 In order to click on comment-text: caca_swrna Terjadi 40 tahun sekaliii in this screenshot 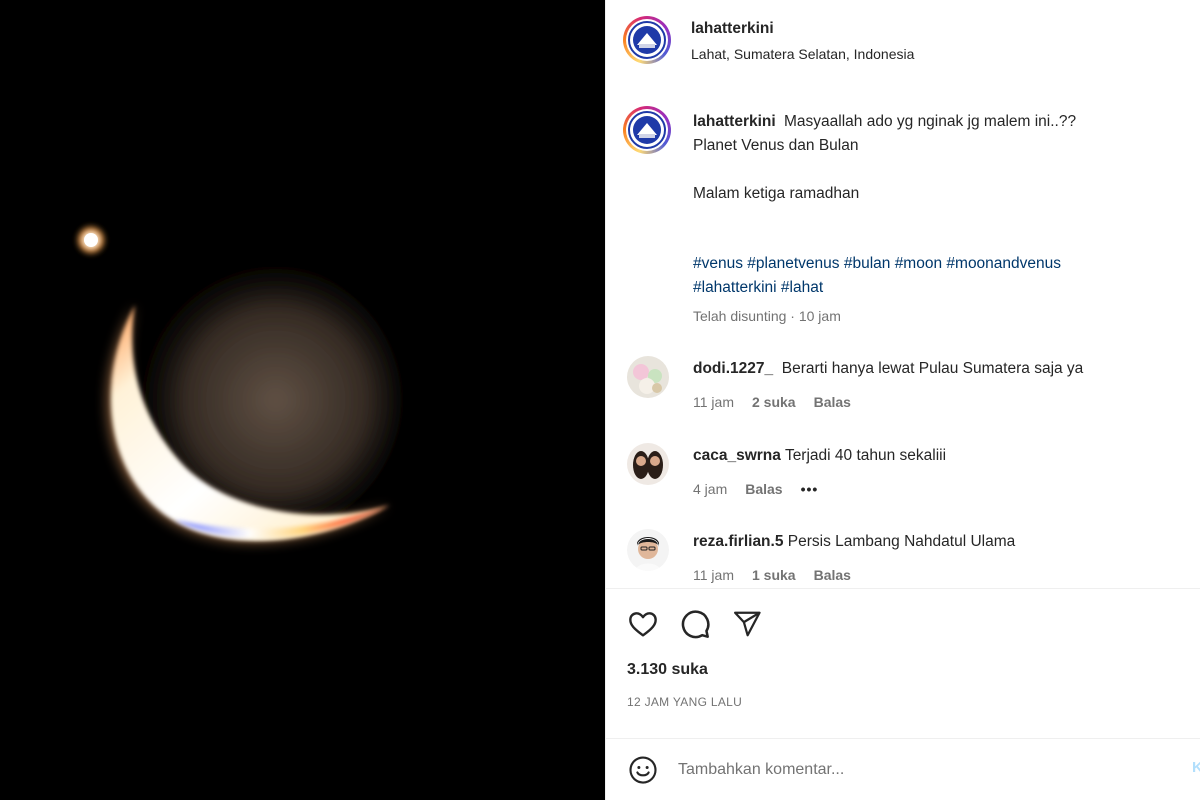, I will do `click(820, 455)`.